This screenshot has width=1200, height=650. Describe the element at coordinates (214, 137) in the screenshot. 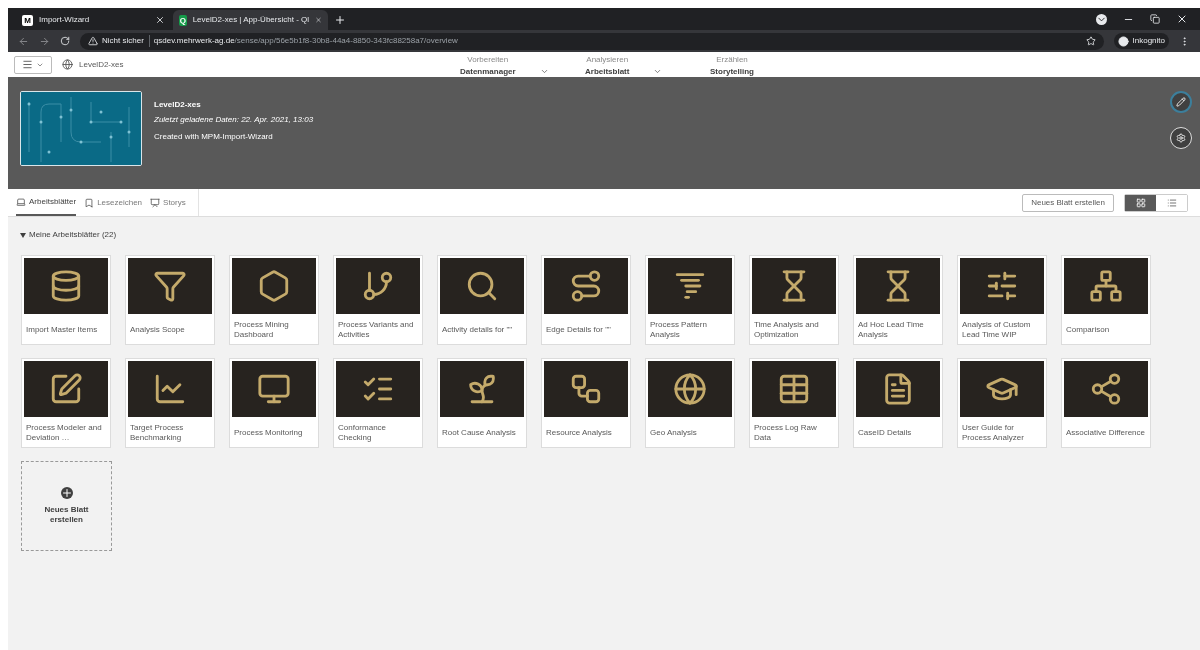

I see `app-description: Created with MPM-Import-Wizard` at that location.